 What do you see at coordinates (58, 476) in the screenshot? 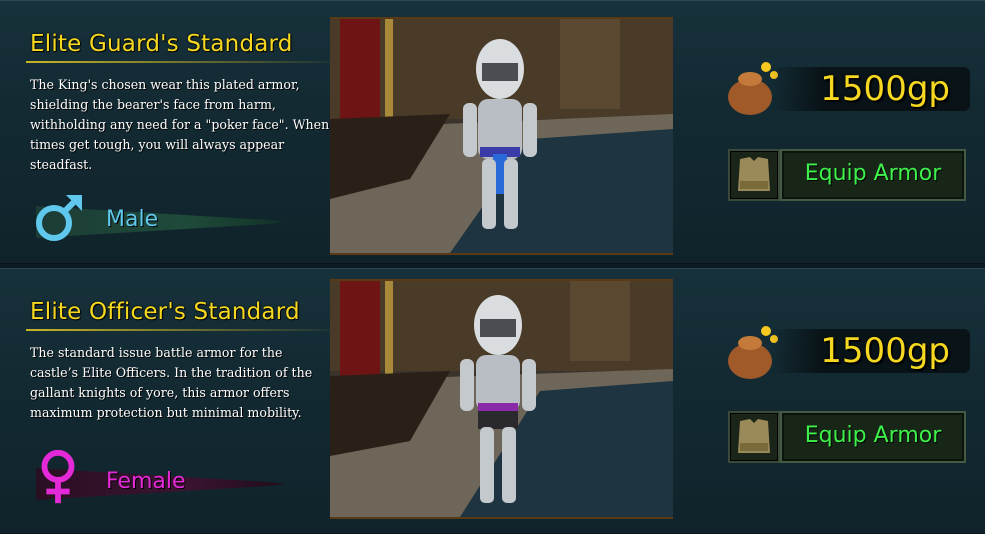
I see `female-symbol-icon` at bounding box center [58, 476].